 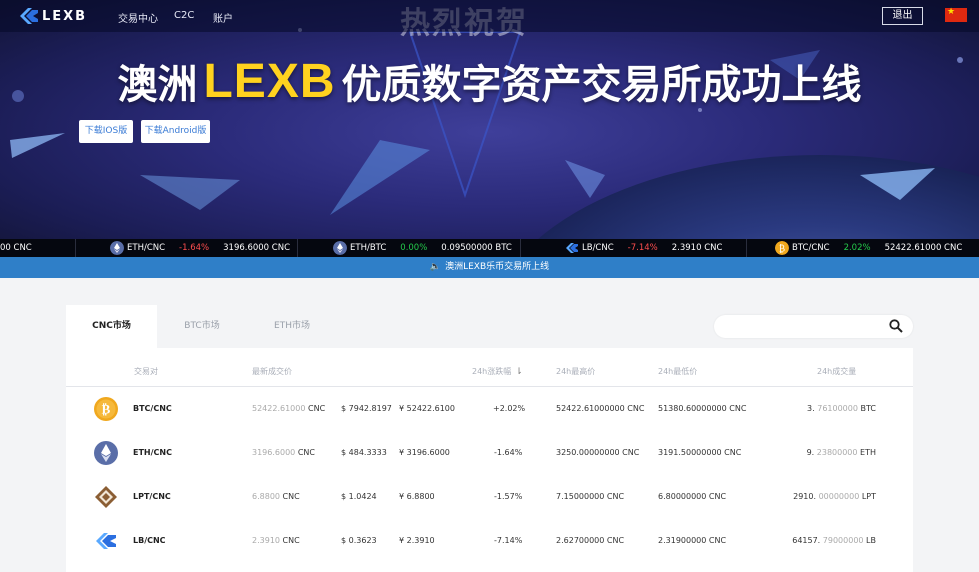 What do you see at coordinates (837, 371) in the screenshot?
I see `col-volume: 24h成交量` at bounding box center [837, 371].